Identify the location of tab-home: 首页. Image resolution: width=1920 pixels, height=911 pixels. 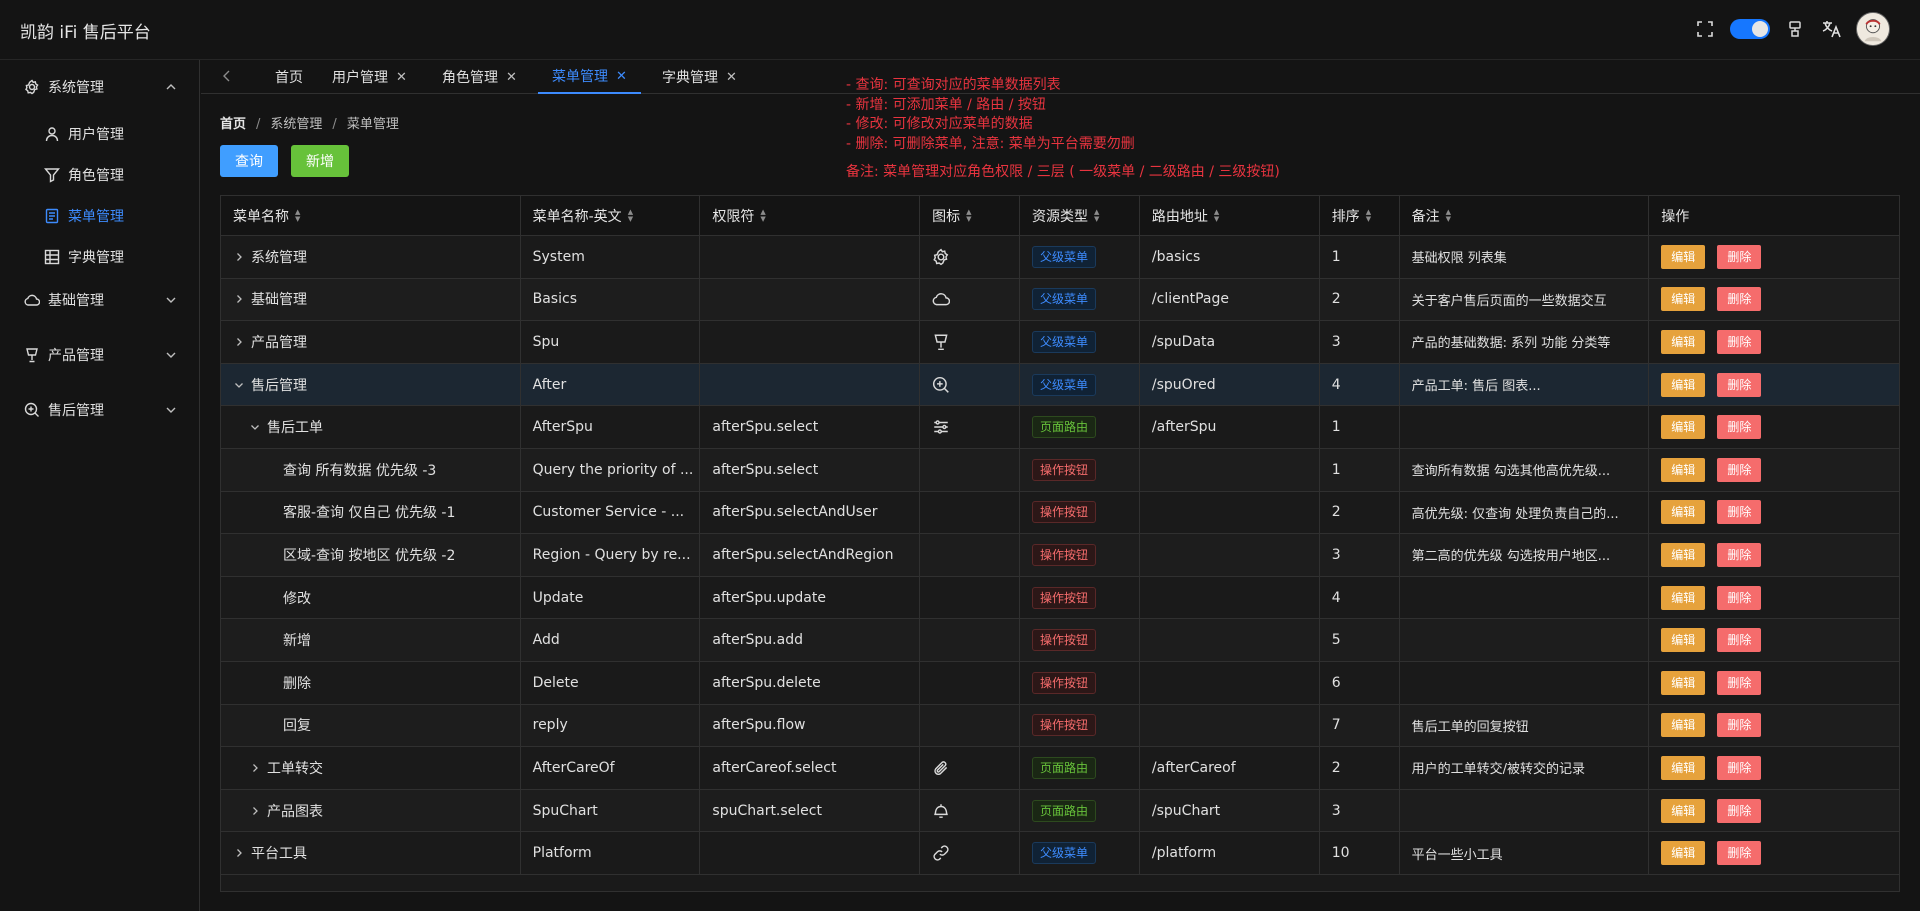
(289, 77).